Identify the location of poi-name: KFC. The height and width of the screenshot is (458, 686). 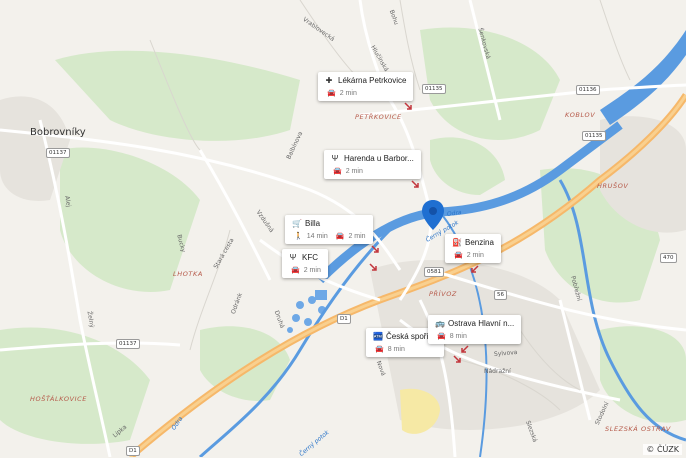
(310, 257).